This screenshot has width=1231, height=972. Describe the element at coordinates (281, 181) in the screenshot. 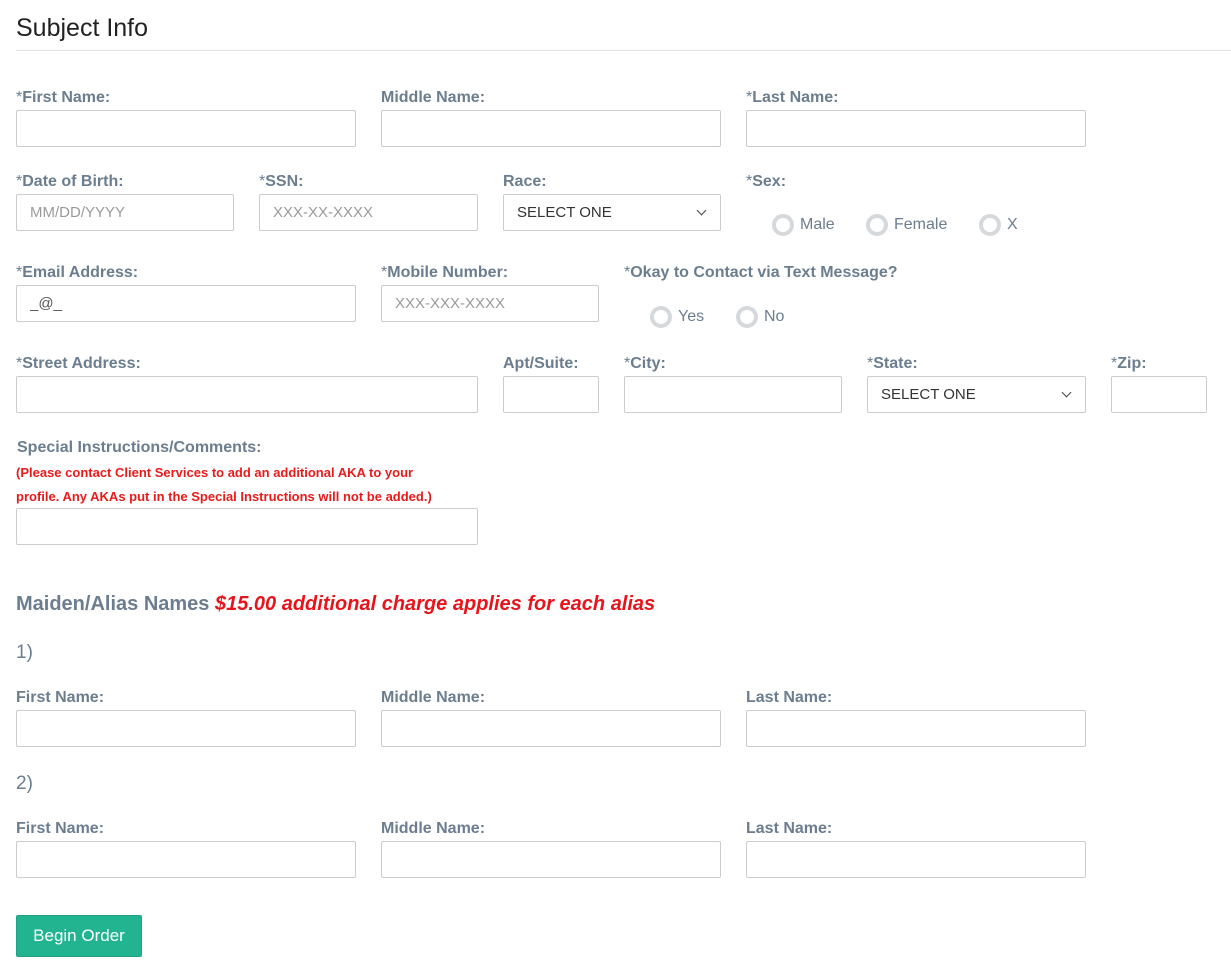

I see `ssn-label: *SSN:` at that location.